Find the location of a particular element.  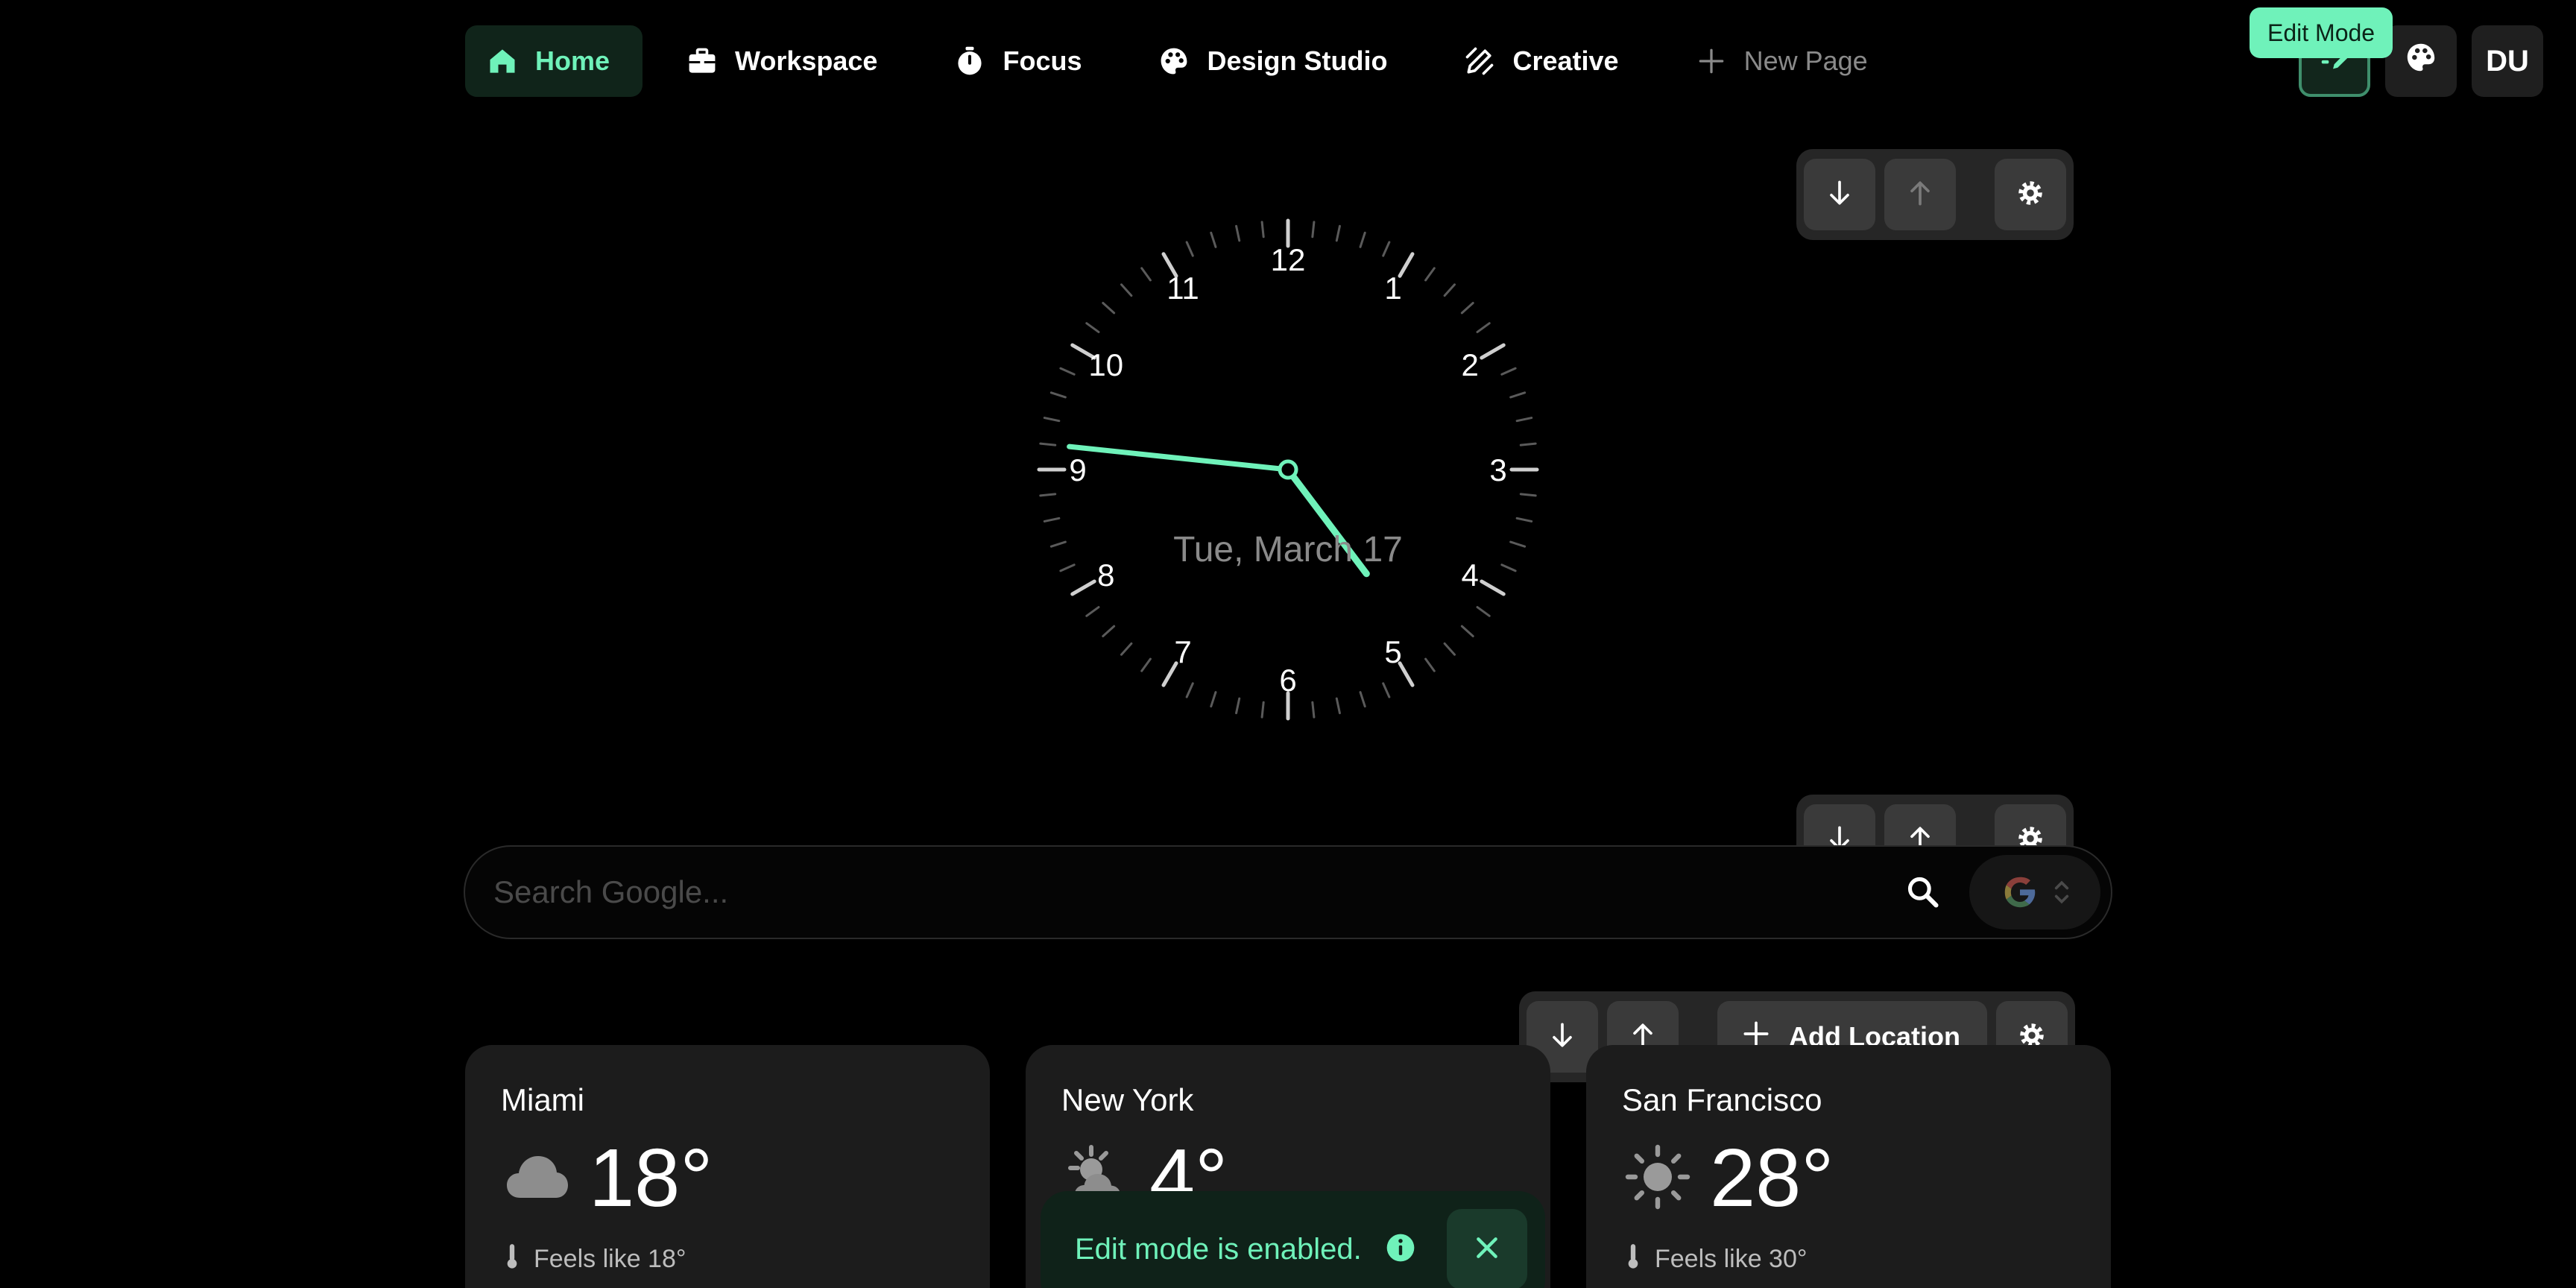

clock-number: 6 is located at coordinates (1287, 680).